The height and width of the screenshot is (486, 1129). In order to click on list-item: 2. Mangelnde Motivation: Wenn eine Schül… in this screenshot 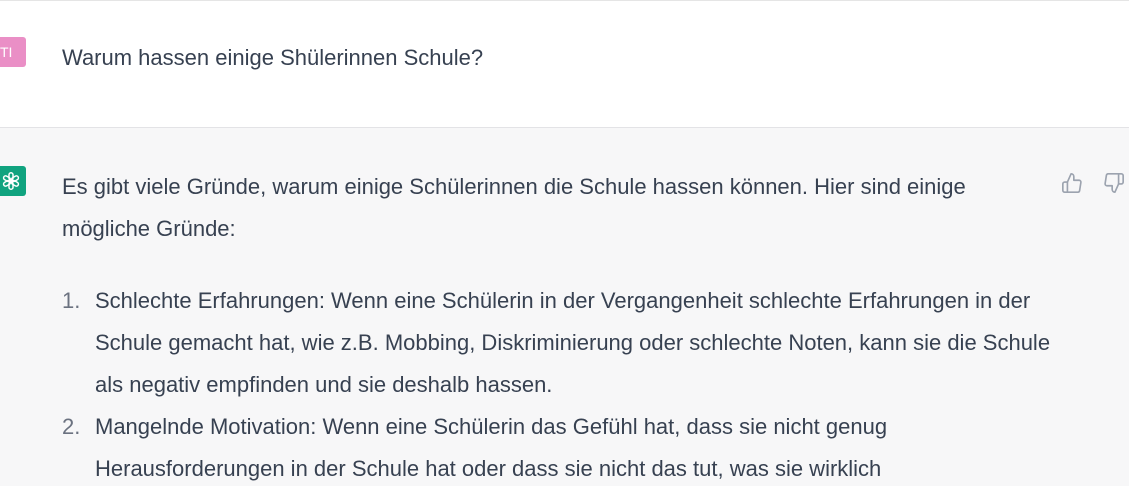, I will do `click(557, 446)`.